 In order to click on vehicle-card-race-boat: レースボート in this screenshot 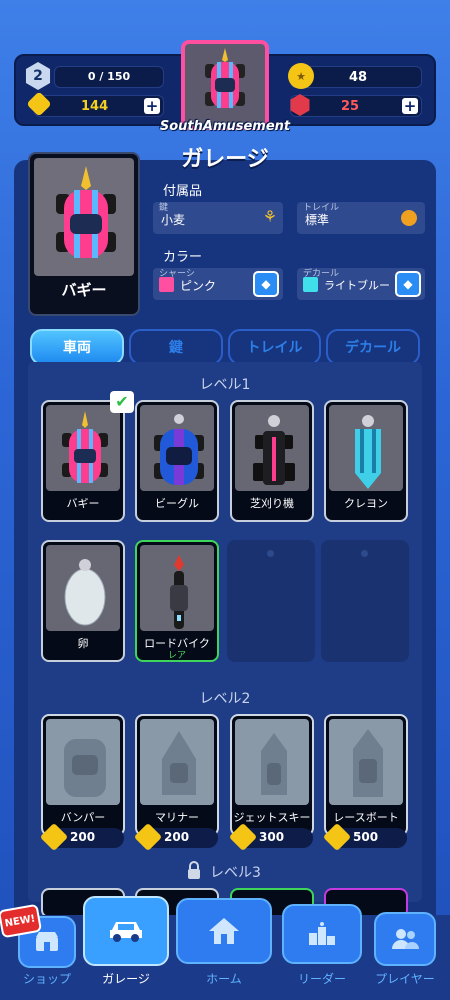, I will do `click(366, 775)`.